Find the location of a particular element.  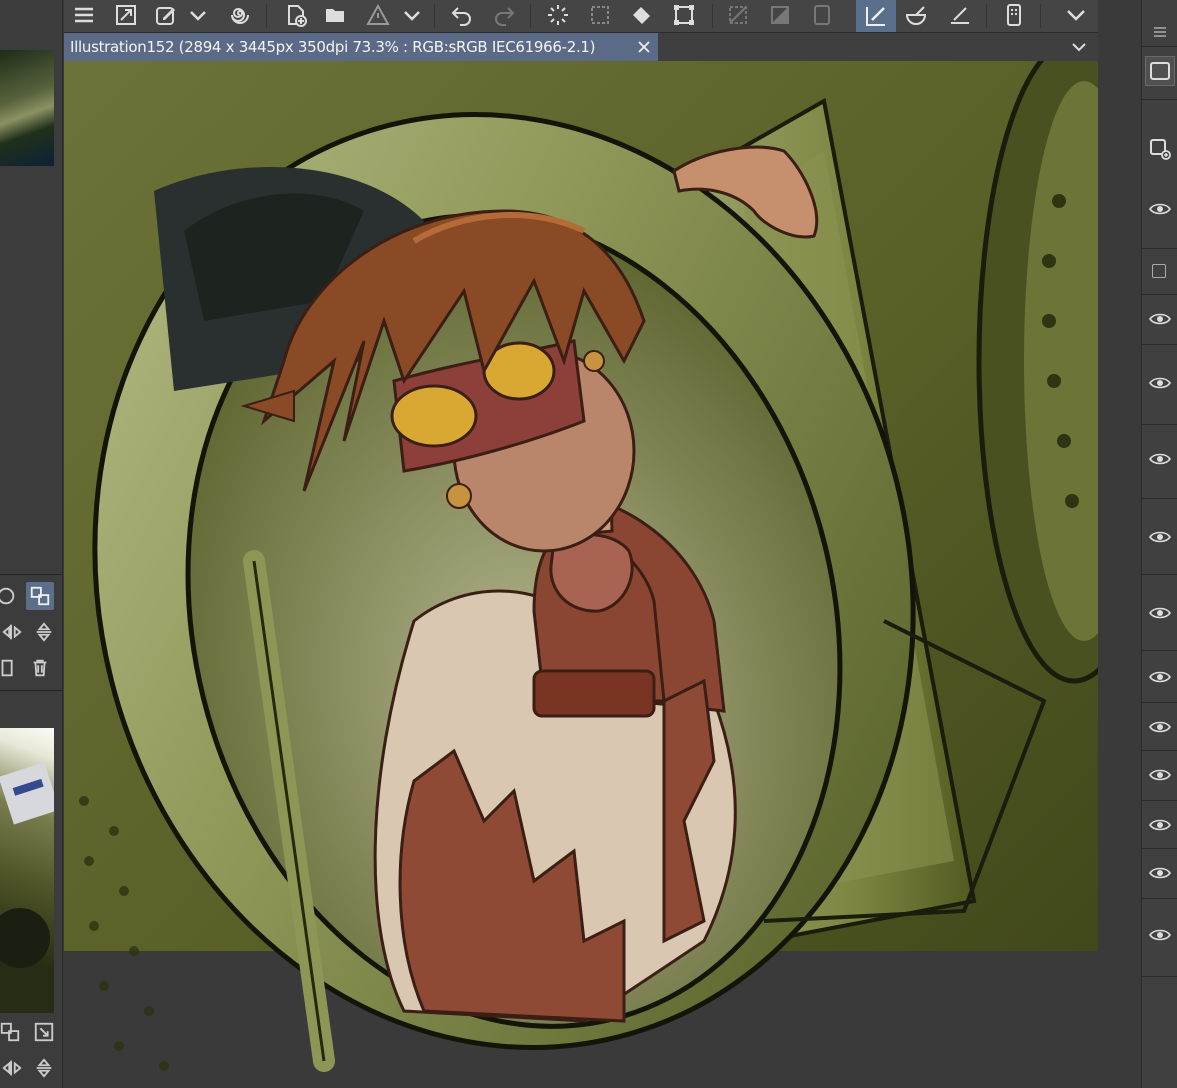

edit-layer-icon is located at coordinates (166, 15).